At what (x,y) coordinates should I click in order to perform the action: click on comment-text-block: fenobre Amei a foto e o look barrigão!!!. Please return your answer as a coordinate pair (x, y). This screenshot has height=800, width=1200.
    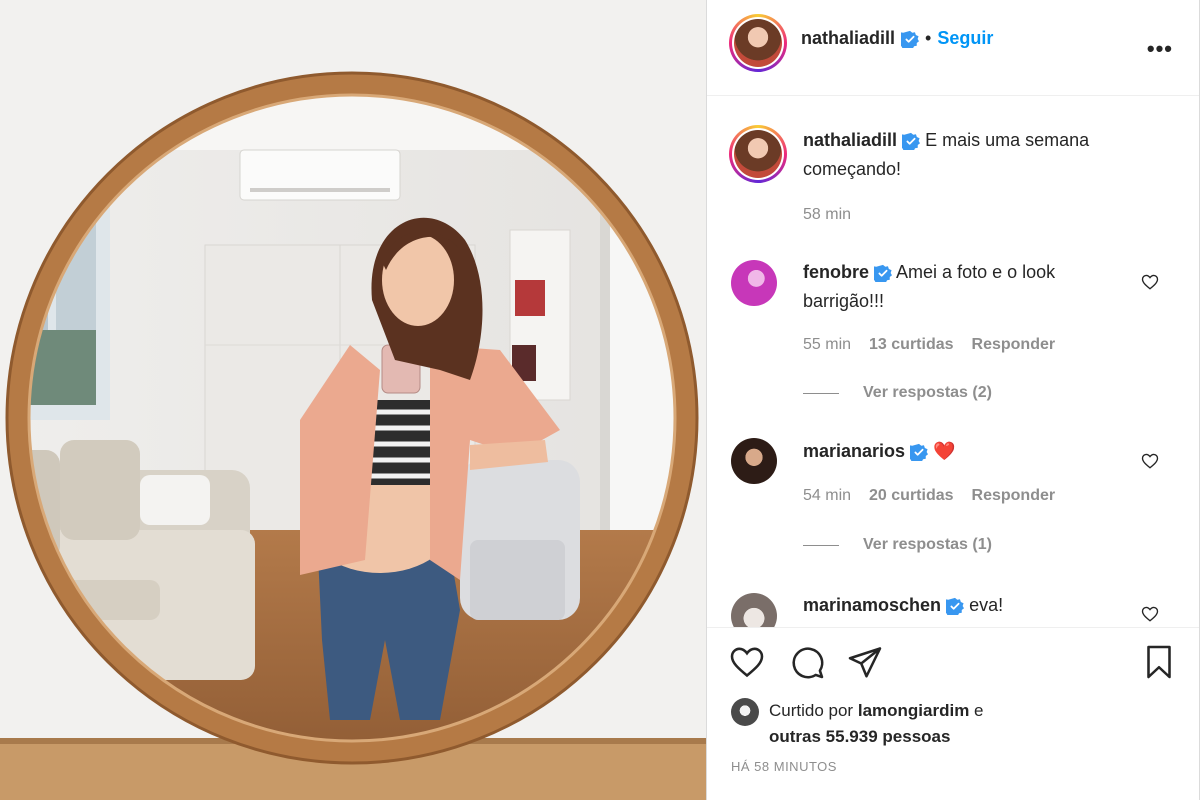
    Looking at the image, I should click on (971, 287).